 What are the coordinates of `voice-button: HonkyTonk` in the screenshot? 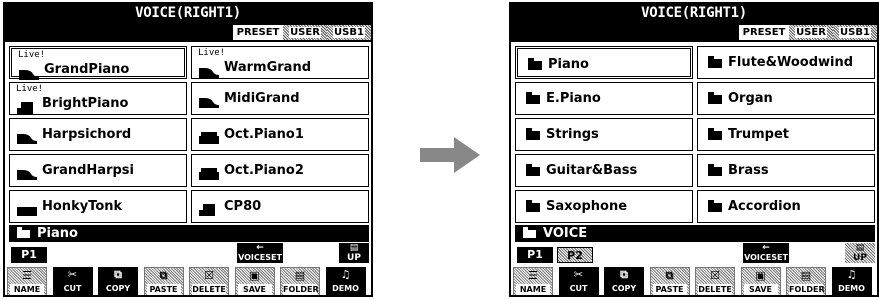 It's located at (98, 206).